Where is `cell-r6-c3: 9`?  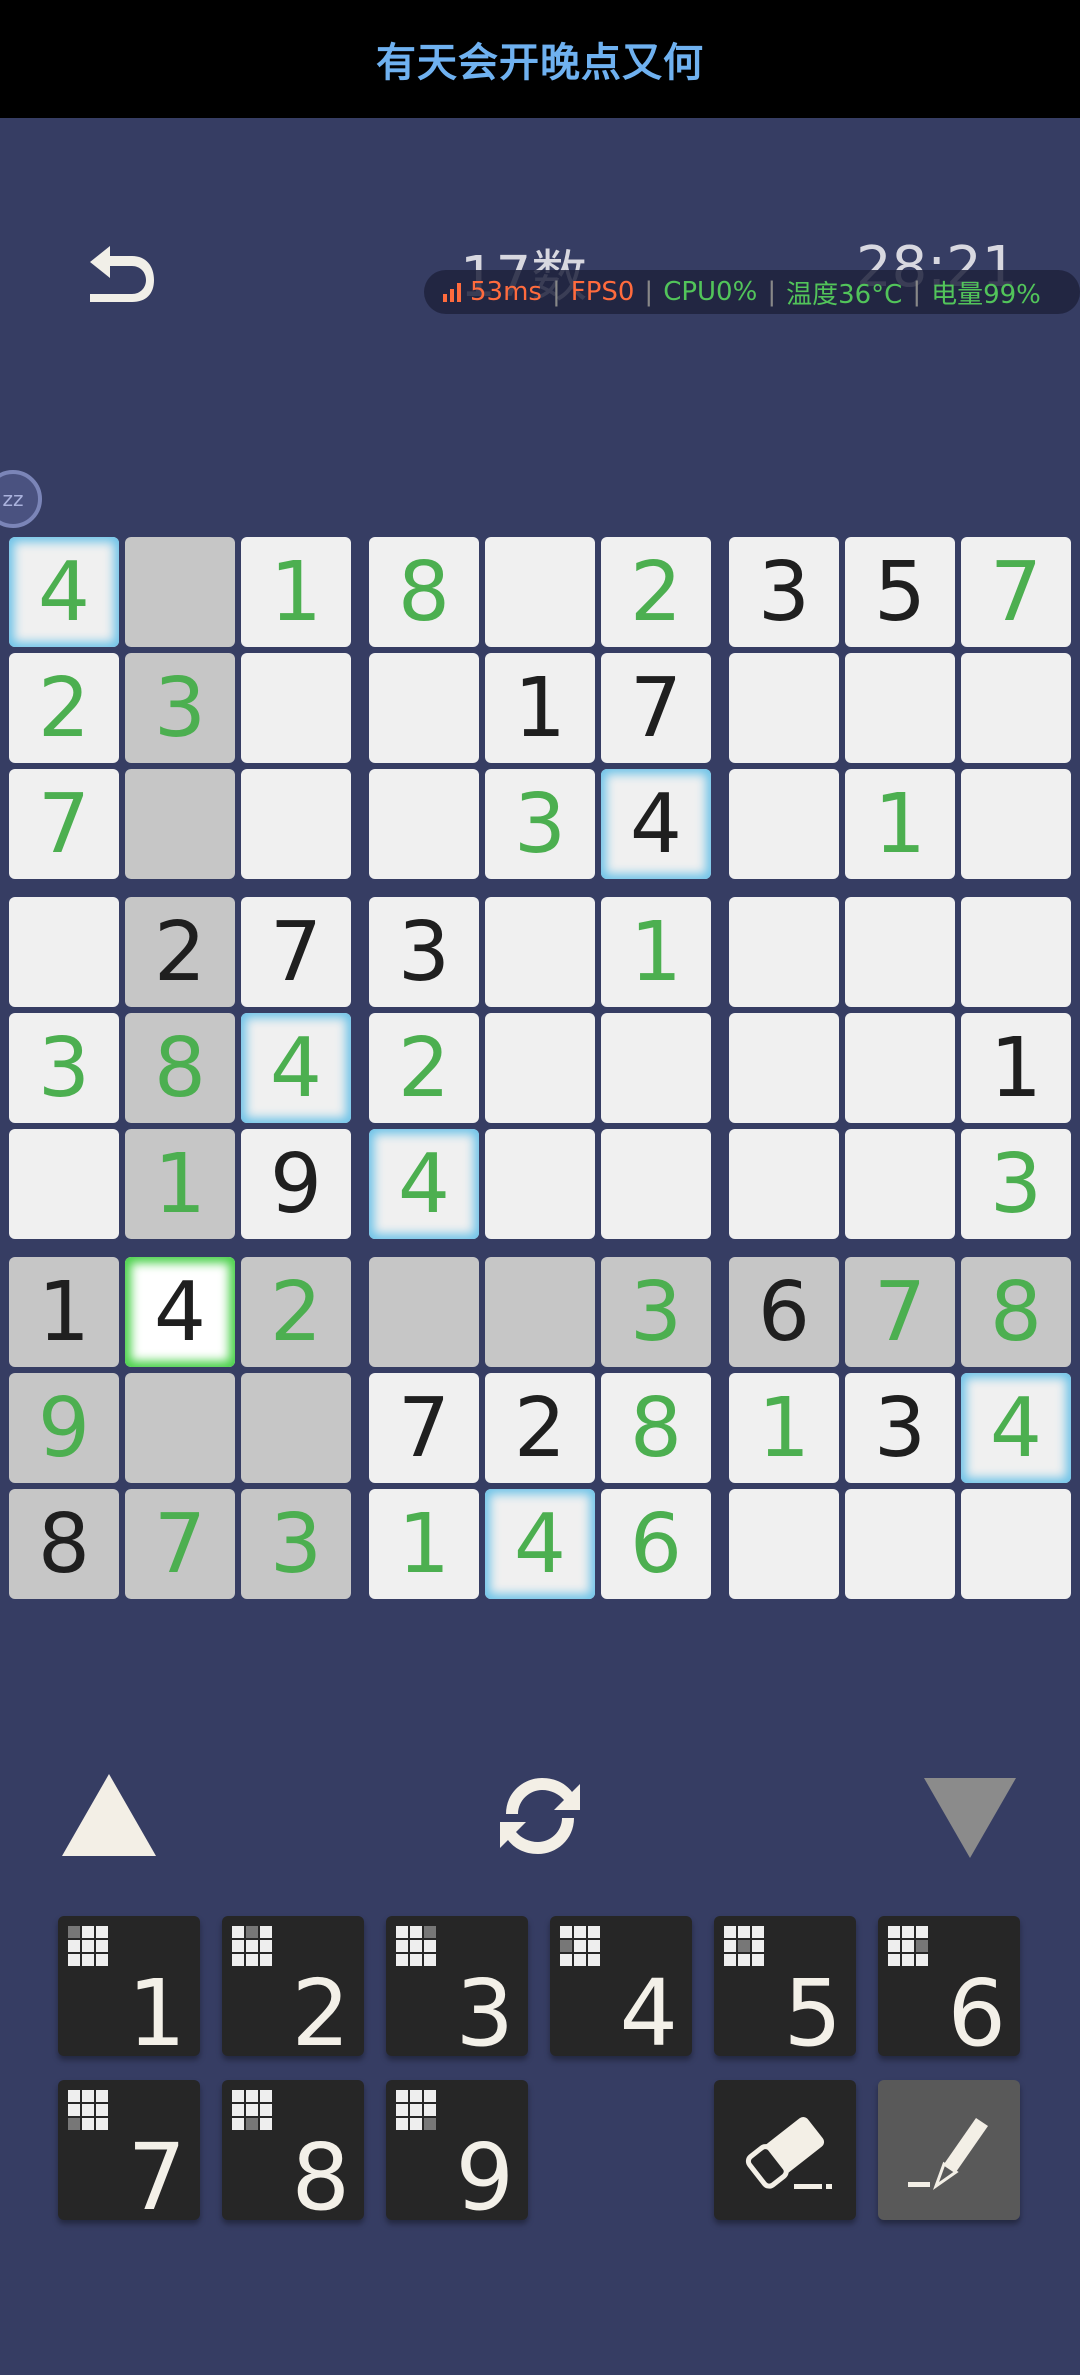
cell-r6-c3: 9 is located at coordinates (296, 1184).